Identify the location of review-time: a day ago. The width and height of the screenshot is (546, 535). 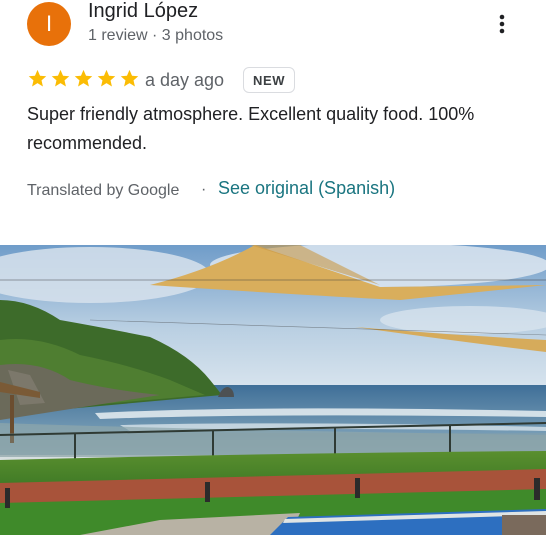
(185, 80).